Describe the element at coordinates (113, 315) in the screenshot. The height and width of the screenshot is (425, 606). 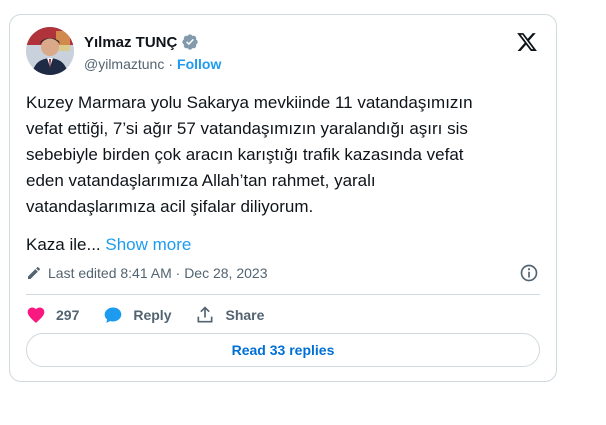
I see `reply-bubble-icon` at that location.